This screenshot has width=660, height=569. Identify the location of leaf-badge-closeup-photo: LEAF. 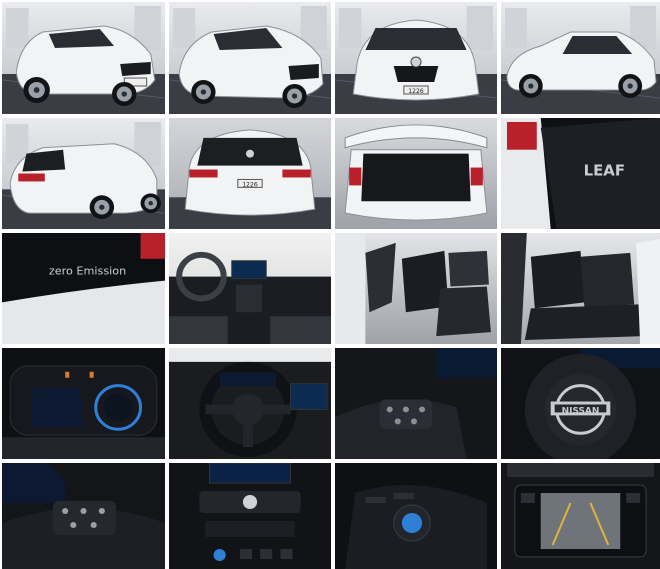
(580, 173).